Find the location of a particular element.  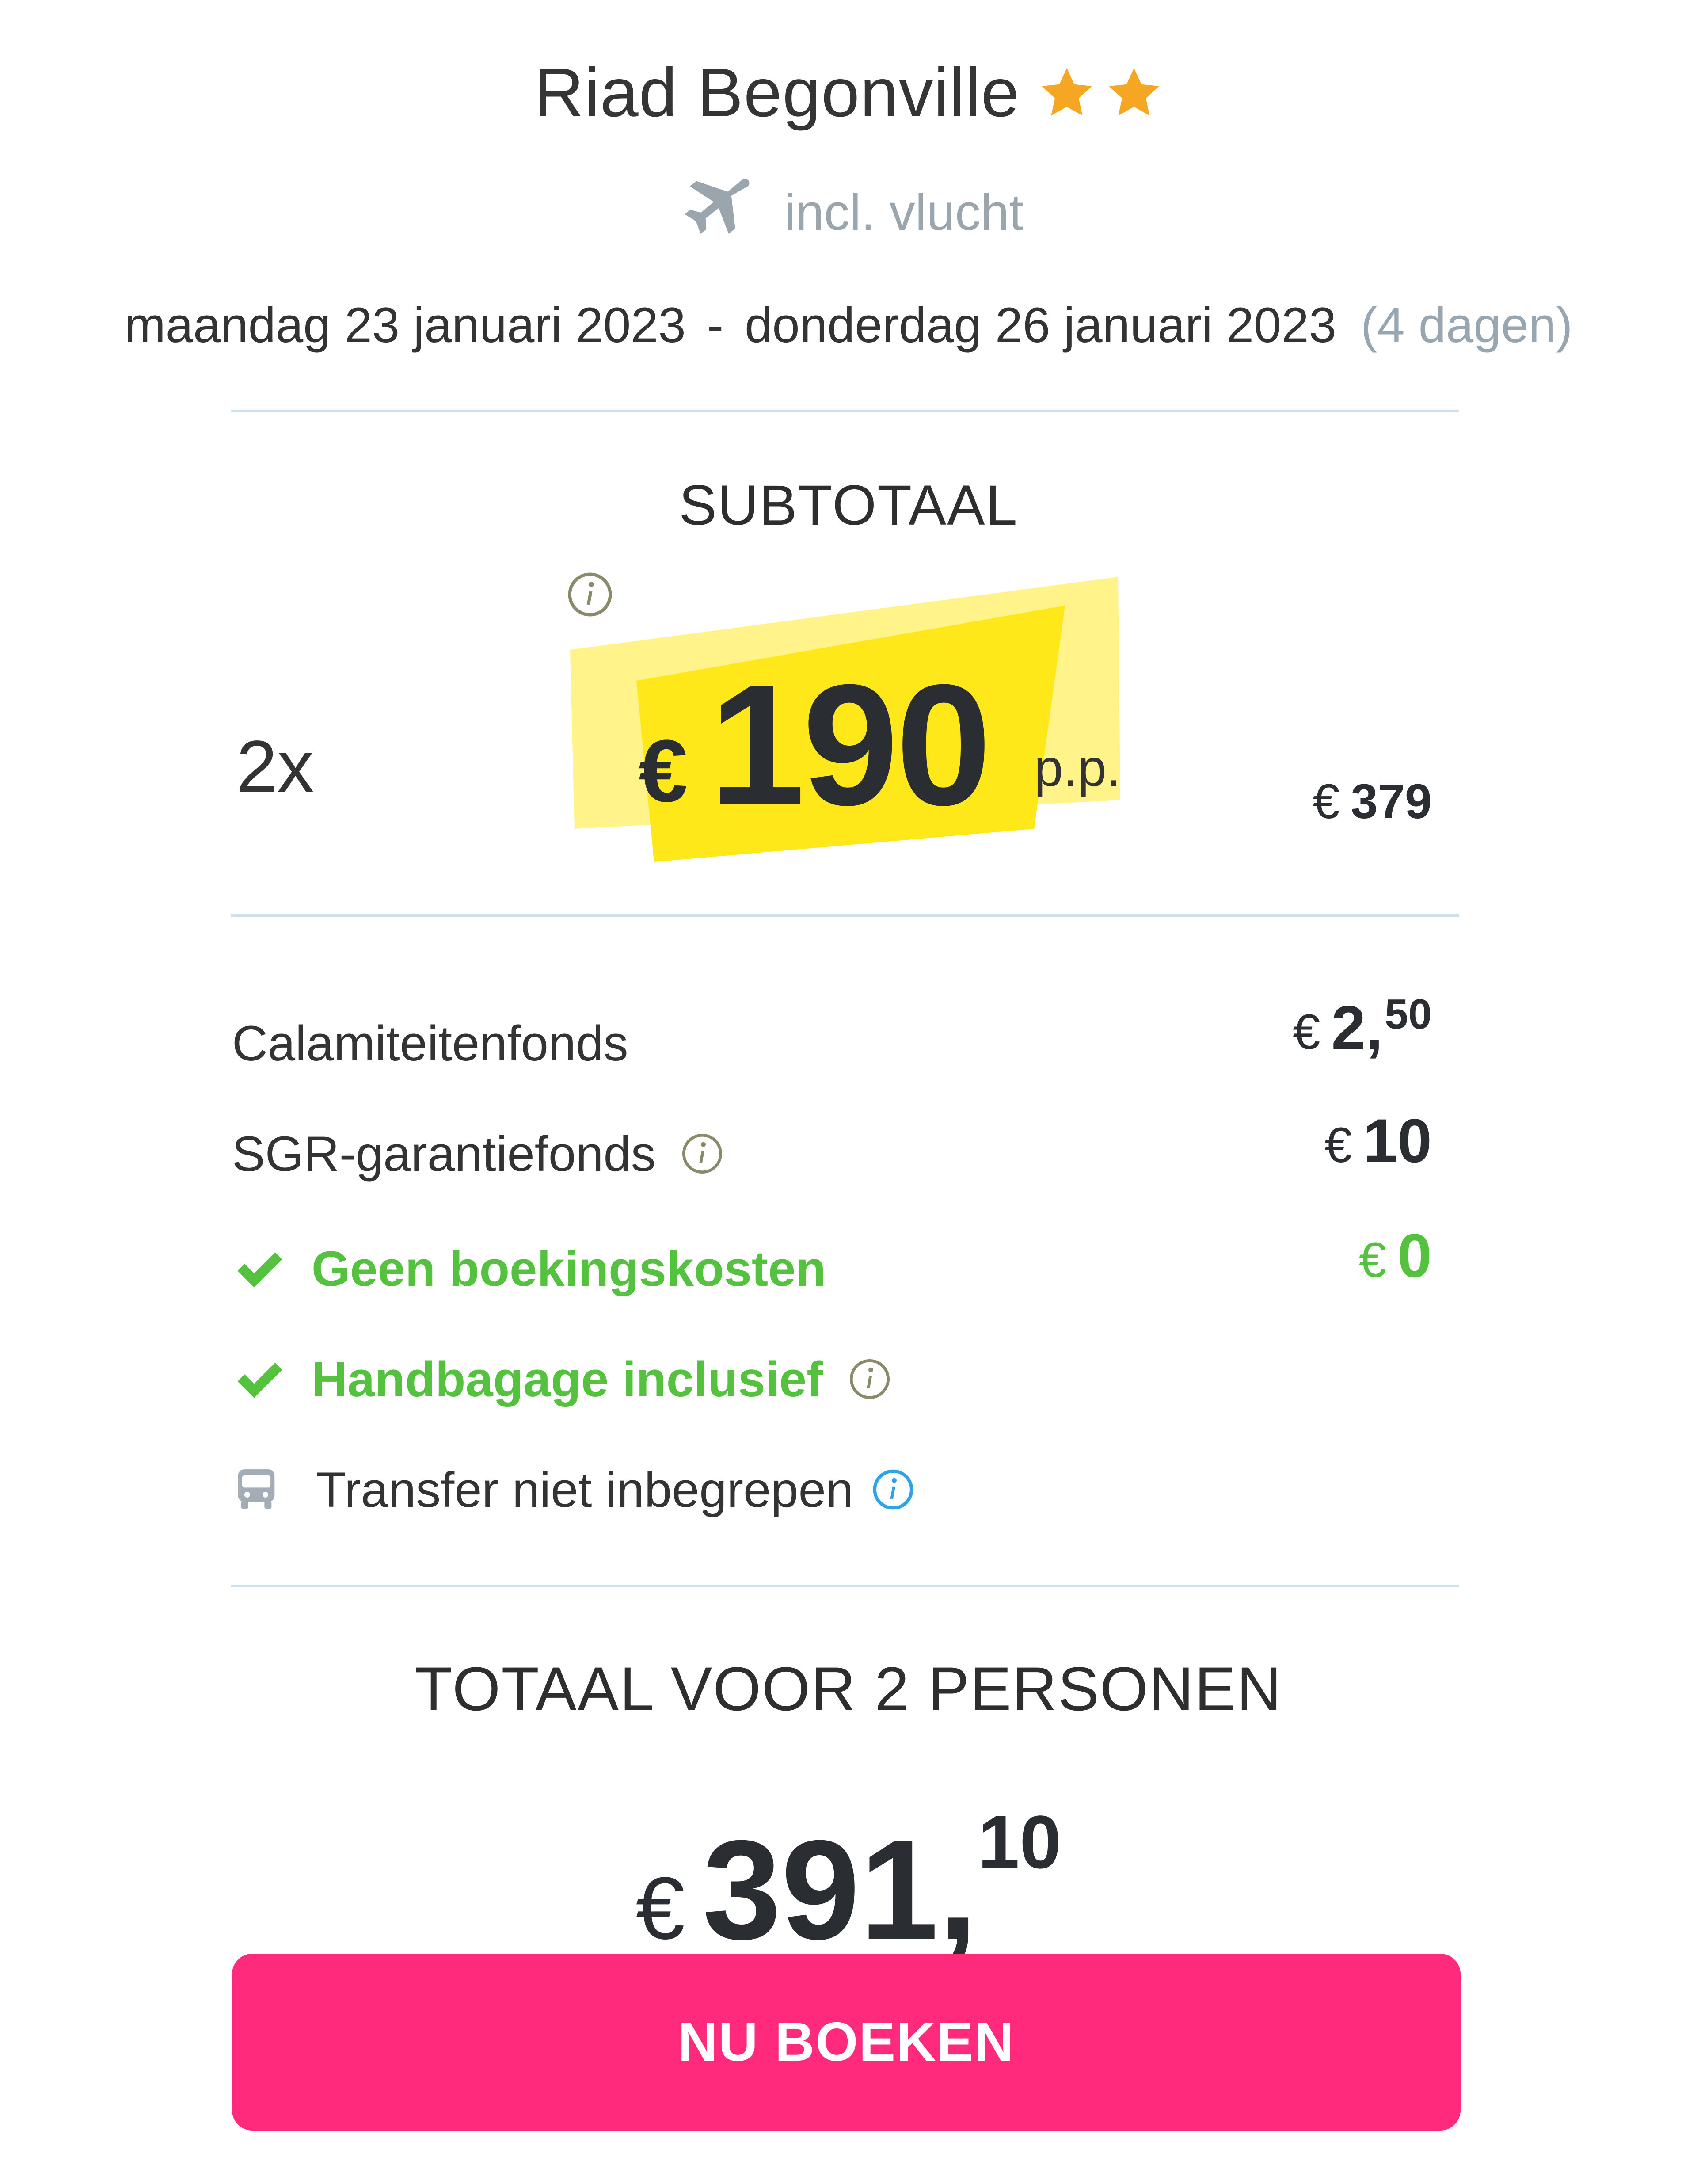

flight-info: incl. vlucht is located at coordinates (849, 212).